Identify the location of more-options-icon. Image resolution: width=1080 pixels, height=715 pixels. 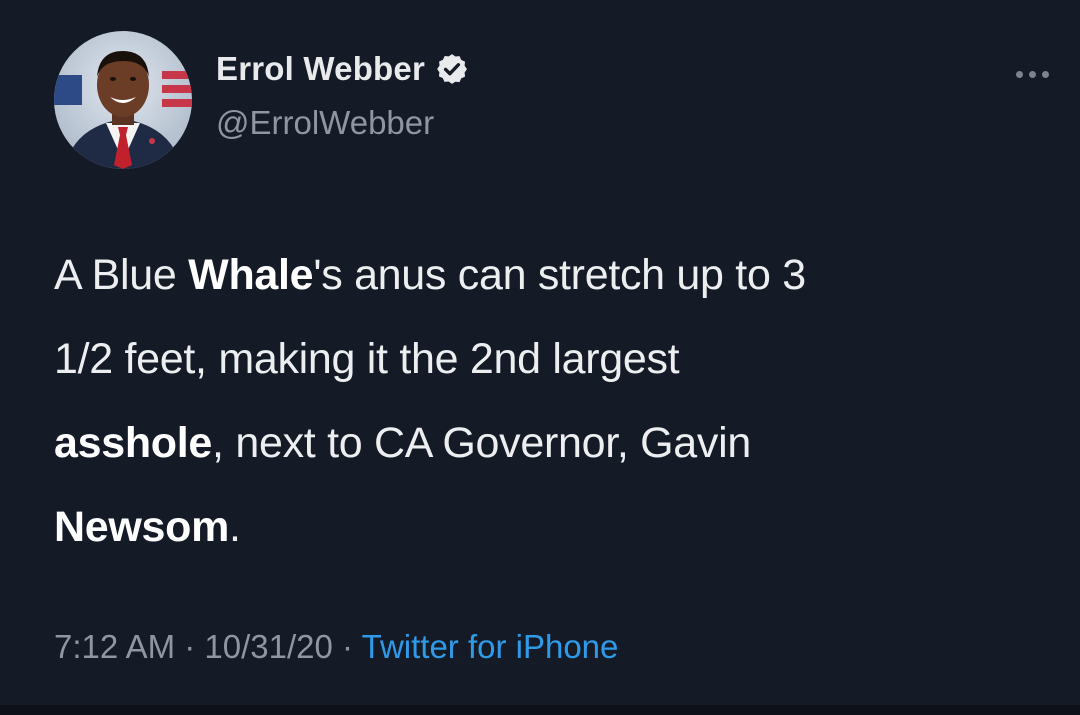
(1040, 74).